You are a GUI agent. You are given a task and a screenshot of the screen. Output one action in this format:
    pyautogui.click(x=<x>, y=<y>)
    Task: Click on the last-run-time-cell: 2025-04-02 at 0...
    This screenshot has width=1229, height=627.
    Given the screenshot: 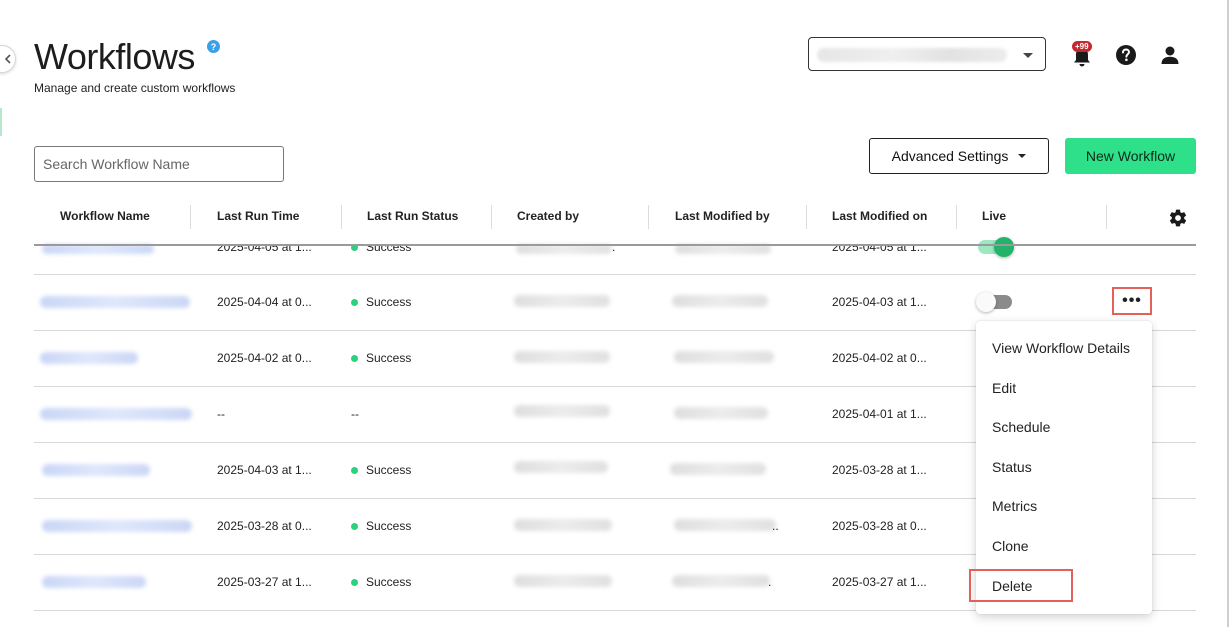 What is the action you would take?
    pyautogui.click(x=264, y=358)
    